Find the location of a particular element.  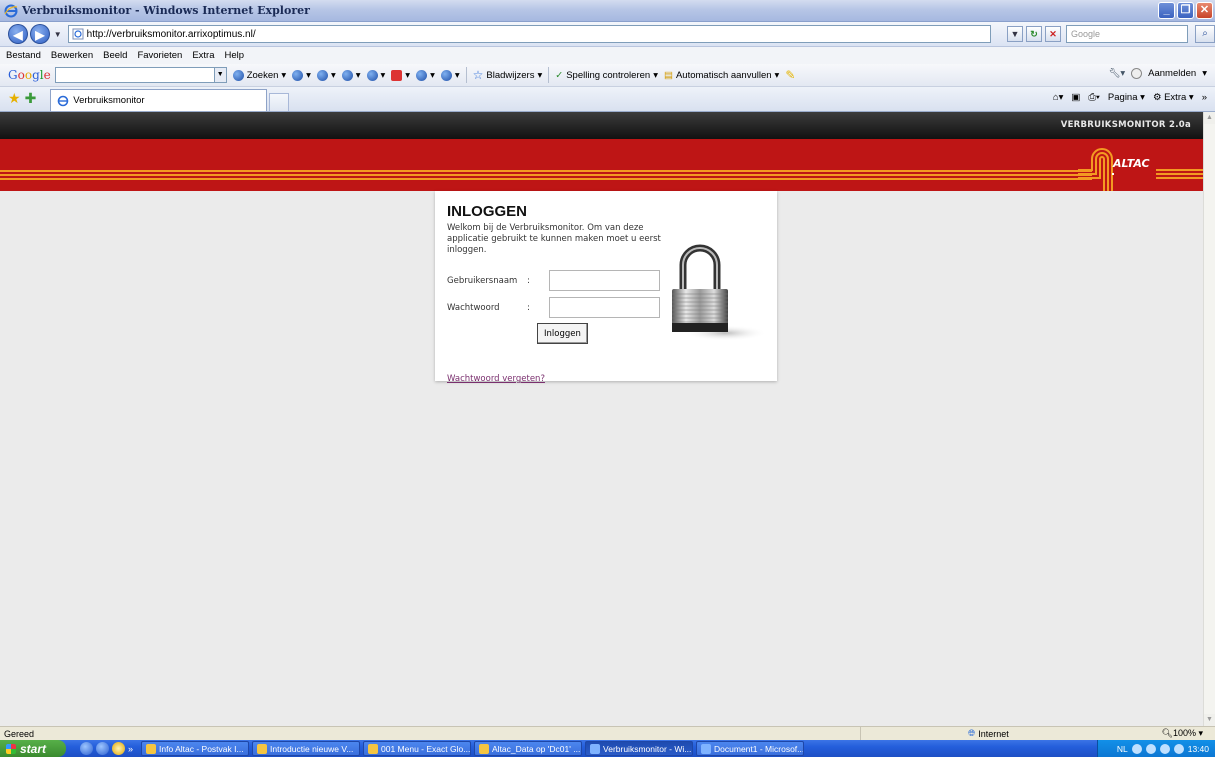

scroll-up-icon: ▲ is located at coordinates (1209, 118).